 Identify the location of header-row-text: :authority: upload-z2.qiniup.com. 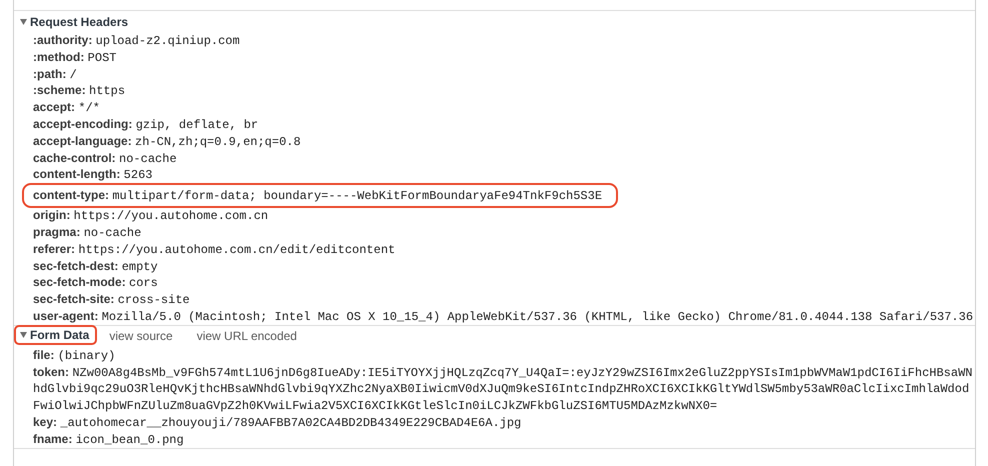
(136, 40).